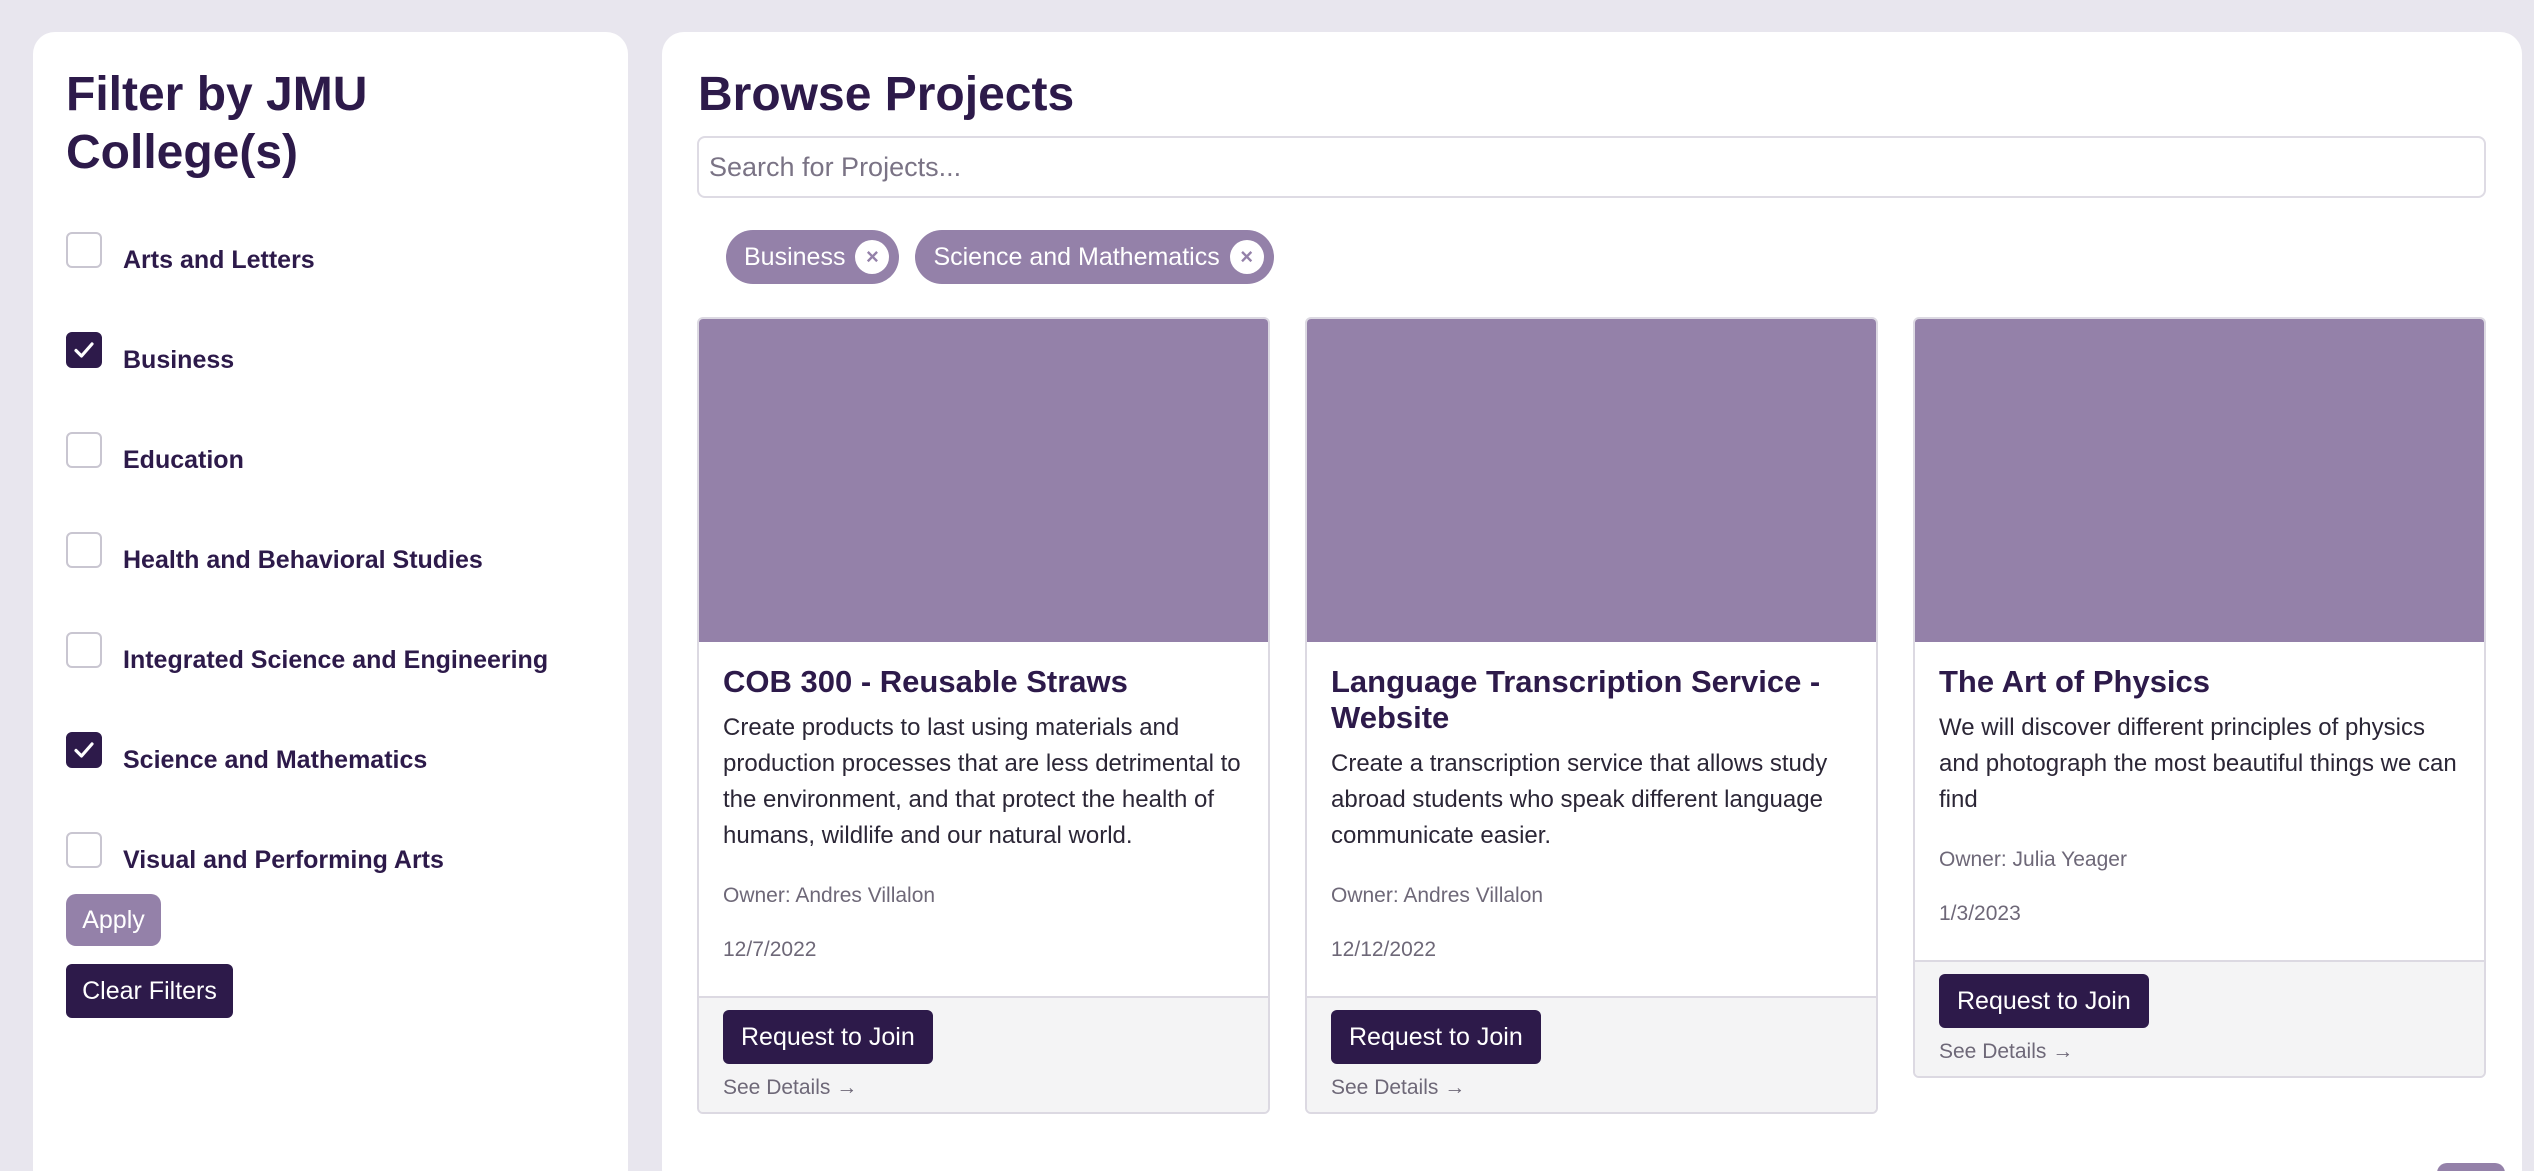  Describe the element at coordinates (925, 681) in the screenshot. I see `project-title: COB 300 - Reusable Straws` at that location.